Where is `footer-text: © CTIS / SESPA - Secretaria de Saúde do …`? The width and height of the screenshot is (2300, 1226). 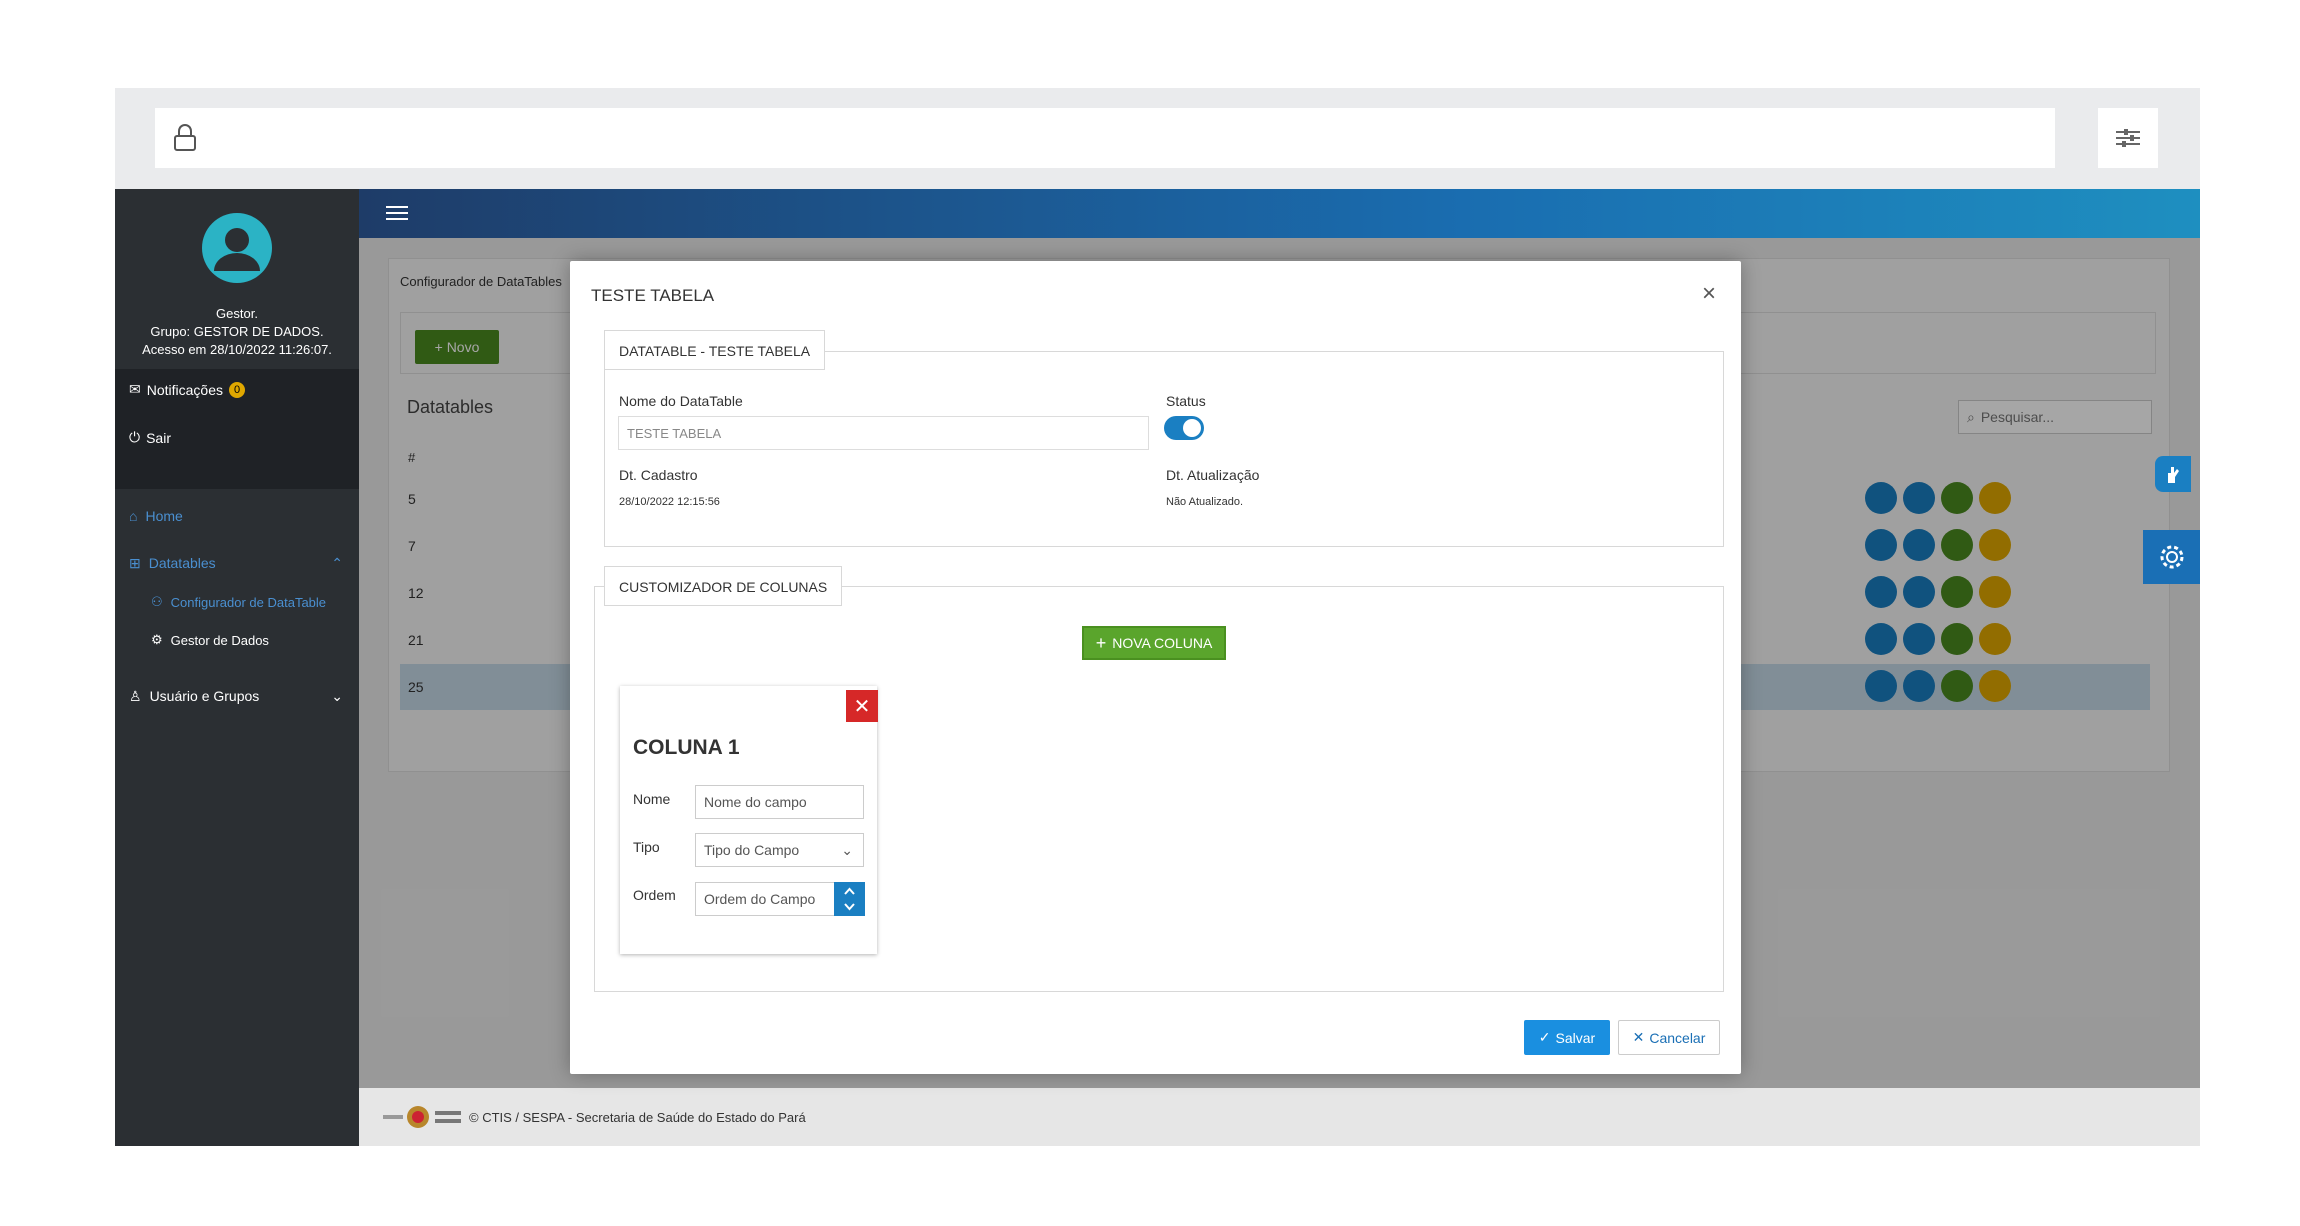
footer-text: © CTIS / SESPA - Secretaria de Saúde do … is located at coordinates (637, 1117).